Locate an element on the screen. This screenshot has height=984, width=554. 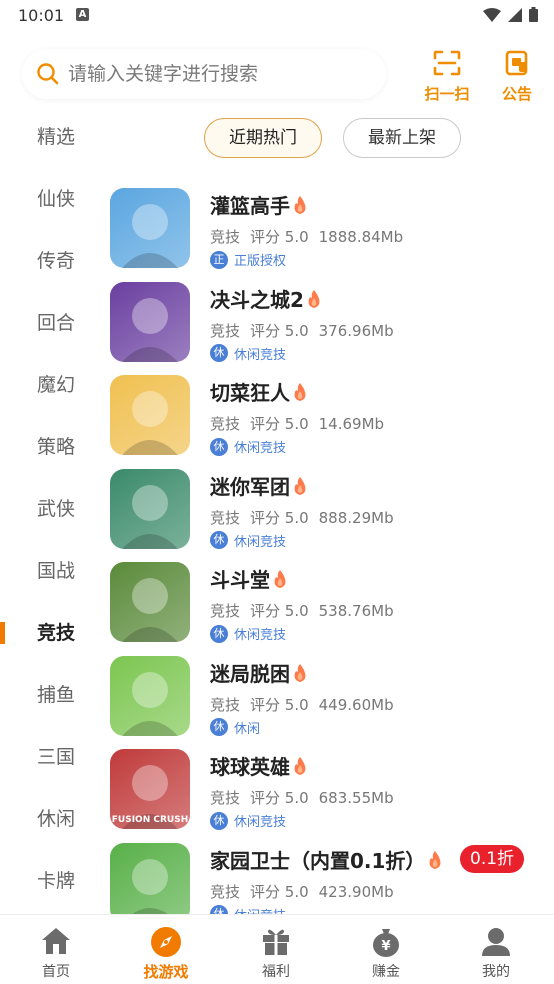
nav-label: 福利 is located at coordinates (276, 972).